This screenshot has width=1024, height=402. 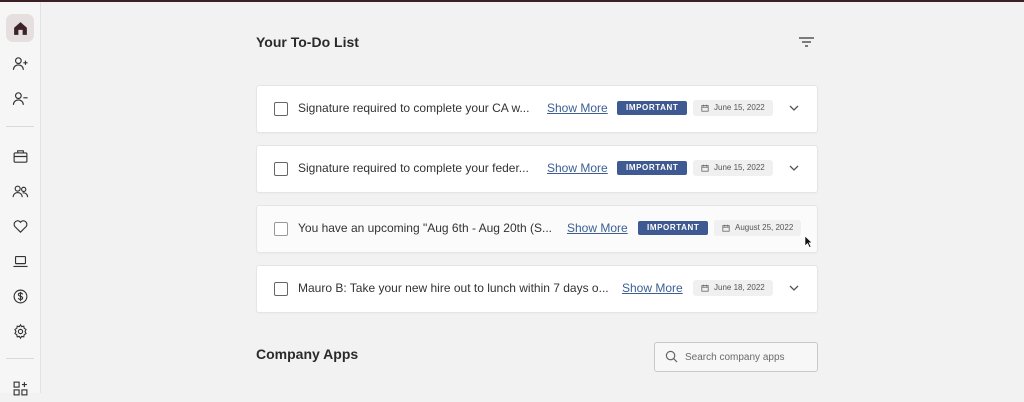 I want to click on briefcase-icon, so click(x=20, y=156).